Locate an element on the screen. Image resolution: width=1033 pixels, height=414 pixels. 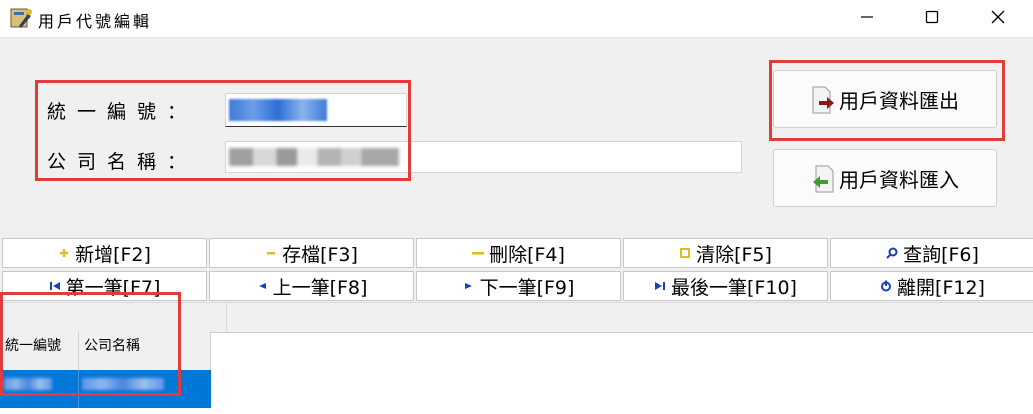
close-icon is located at coordinates (998, 19).